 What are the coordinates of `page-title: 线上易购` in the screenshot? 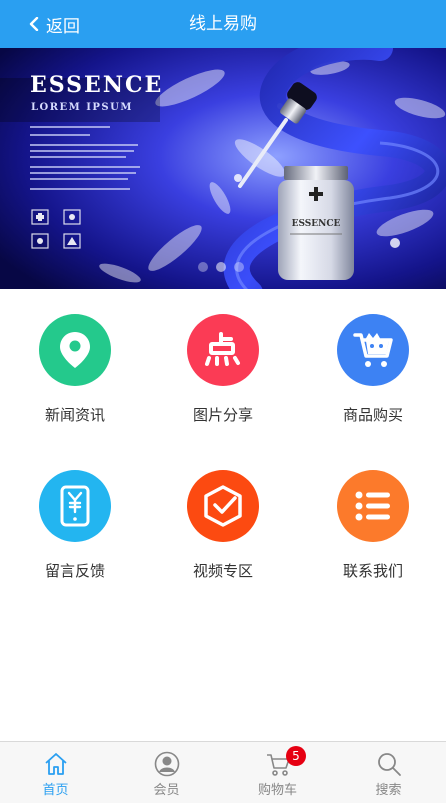 It's located at (223, 24).